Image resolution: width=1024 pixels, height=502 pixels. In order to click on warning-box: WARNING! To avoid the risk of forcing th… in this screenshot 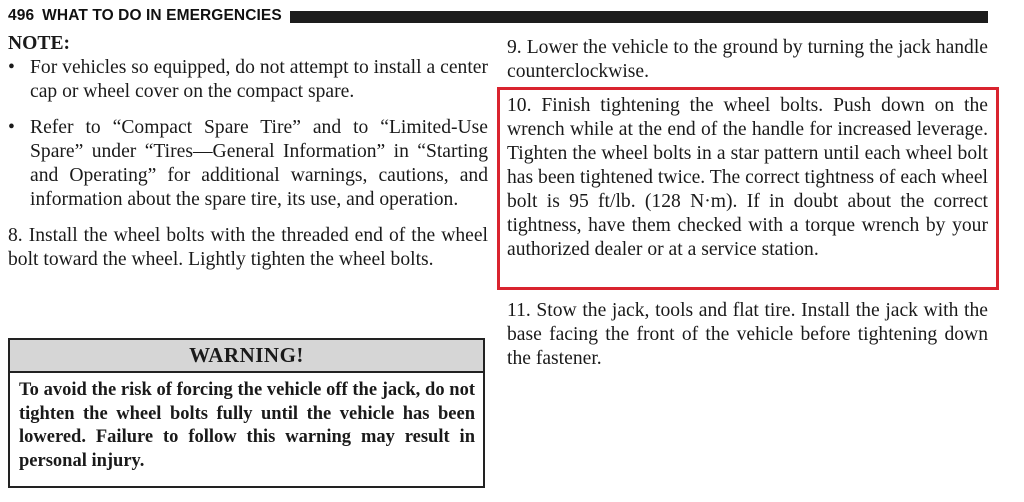, I will do `click(246, 413)`.